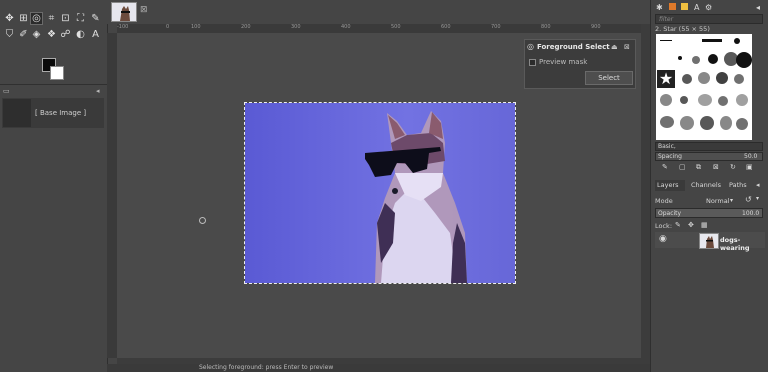  Describe the element at coordinates (672, 6) in the screenshot. I see `patterns-tab-icon` at that location.